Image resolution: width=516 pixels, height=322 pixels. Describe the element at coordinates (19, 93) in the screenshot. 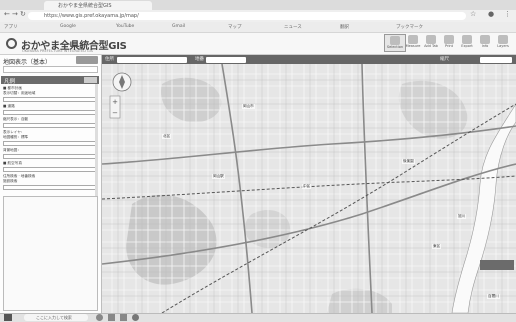

I see `panel-row: 表示切替：用途地域` at that location.